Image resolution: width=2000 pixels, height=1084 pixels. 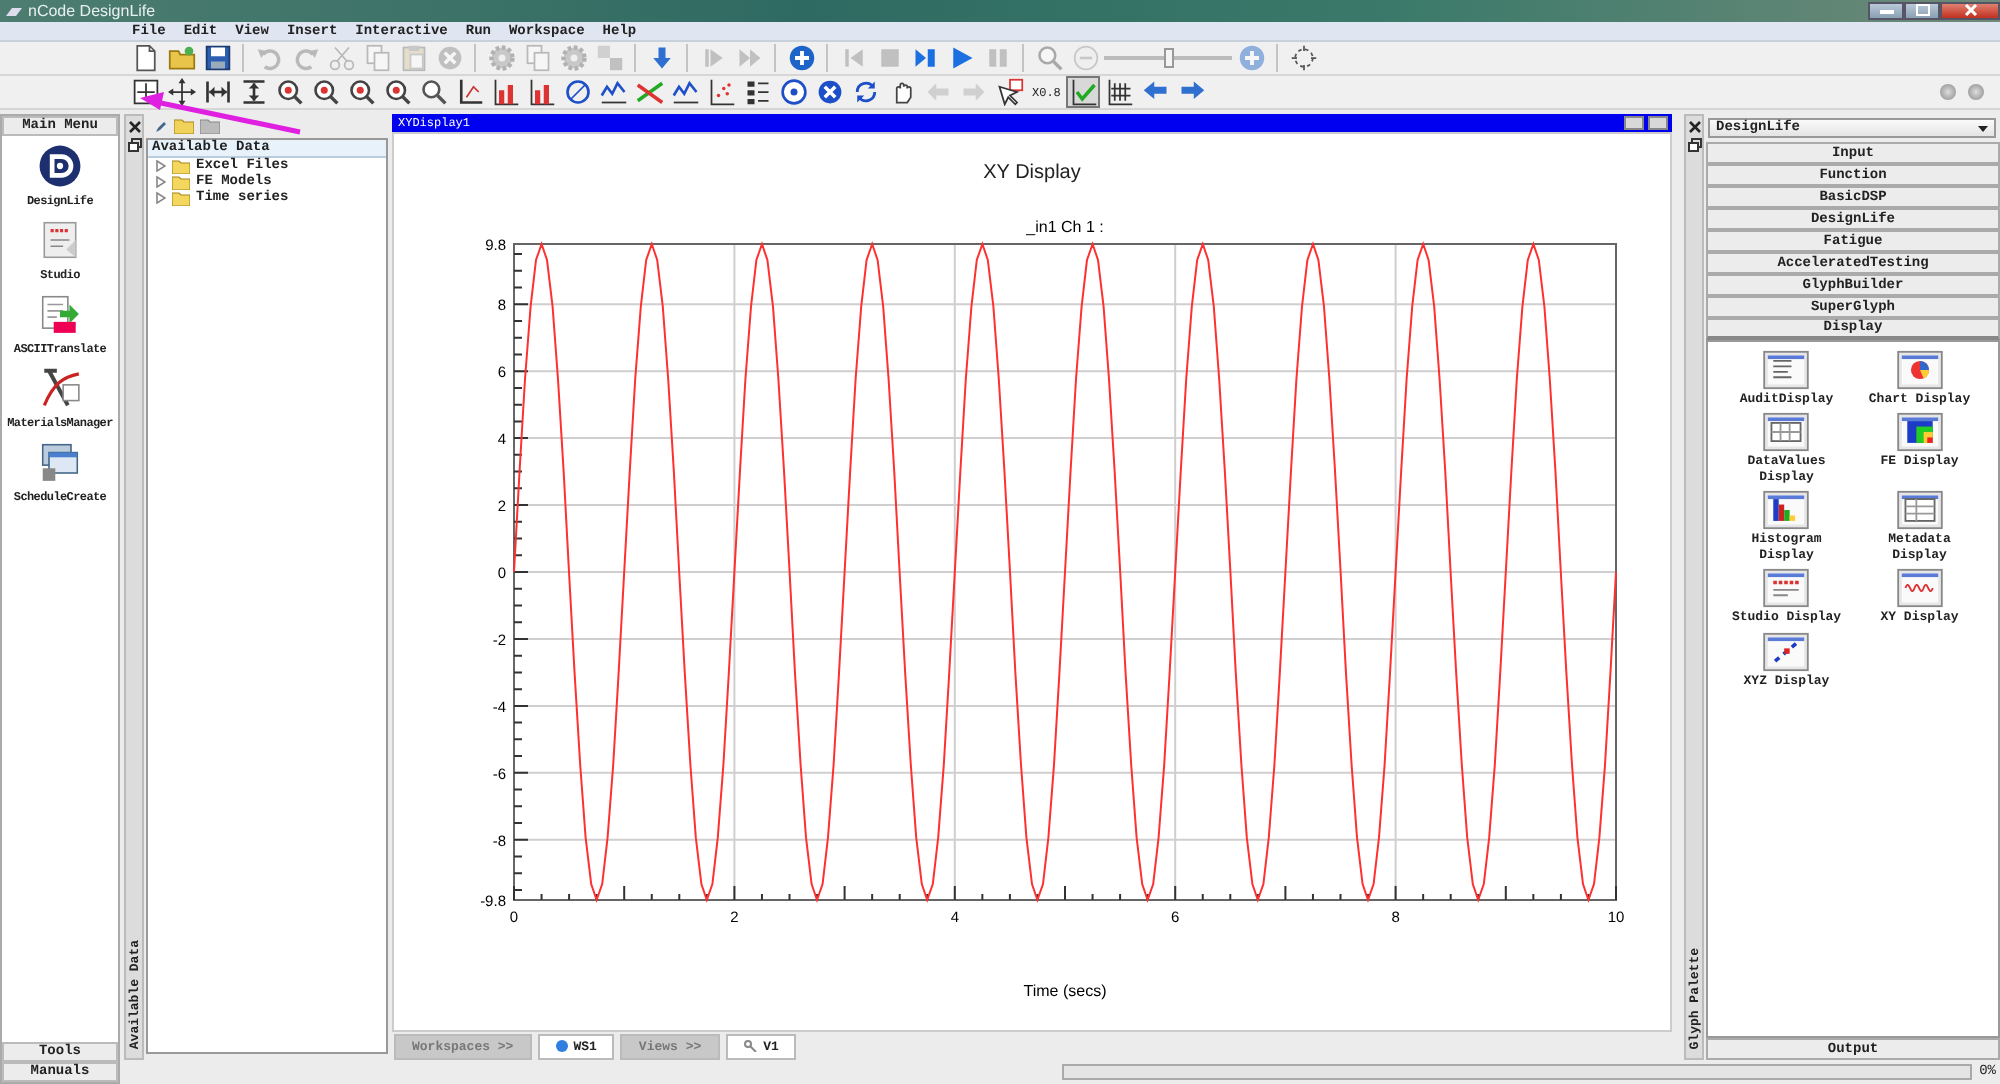 I want to click on windows-icon, so click(x=60, y=462).